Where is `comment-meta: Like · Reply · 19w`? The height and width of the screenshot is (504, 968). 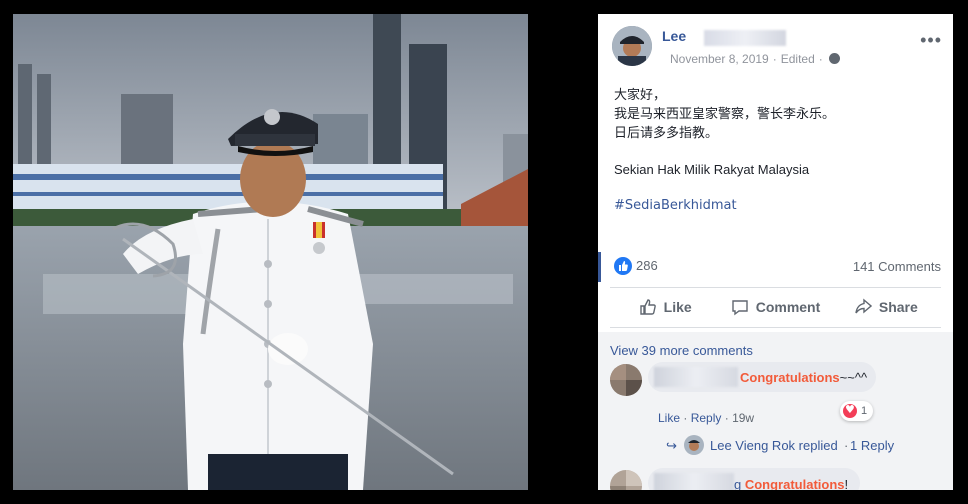 comment-meta: Like · Reply · 19w is located at coordinates (706, 418).